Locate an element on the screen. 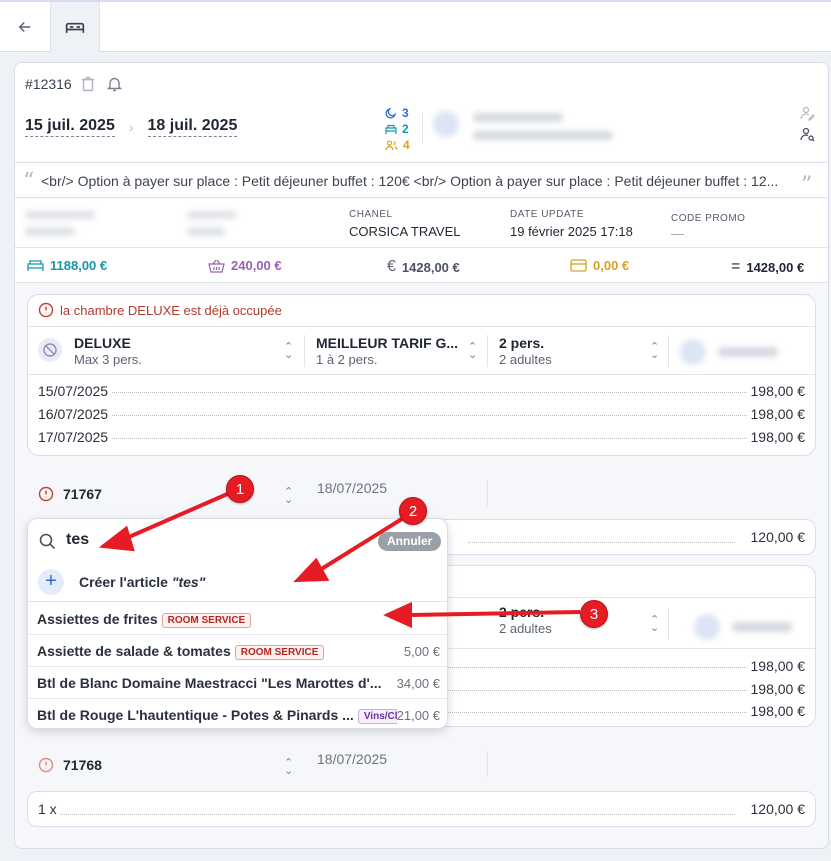 This screenshot has height=861, width=831. callout-3: 3 is located at coordinates (594, 614).